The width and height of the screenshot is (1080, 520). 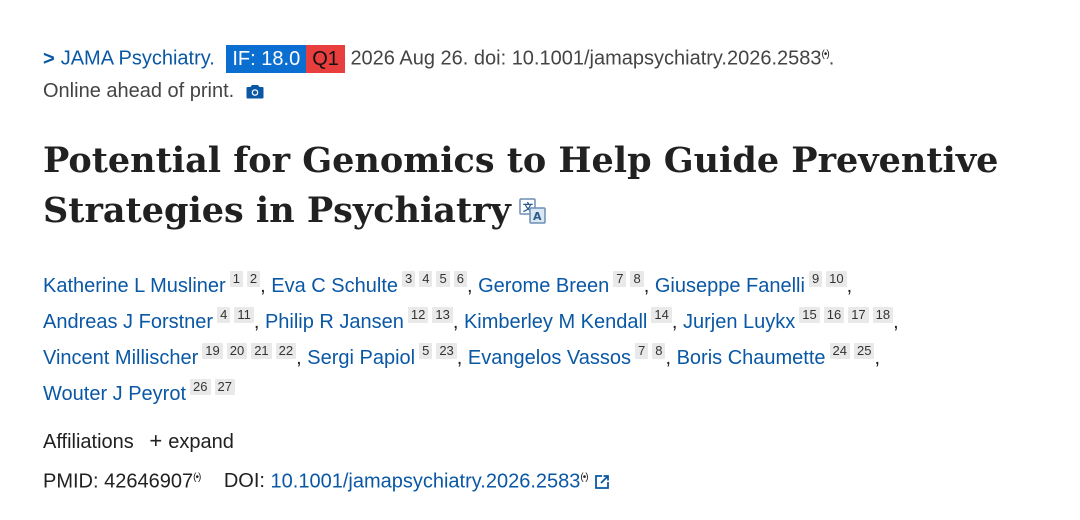 What do you see at coordinates (361, 358) in the screenshot?
I see `author-name-link: Sergi Papiol` at bounding box center [361, 358].